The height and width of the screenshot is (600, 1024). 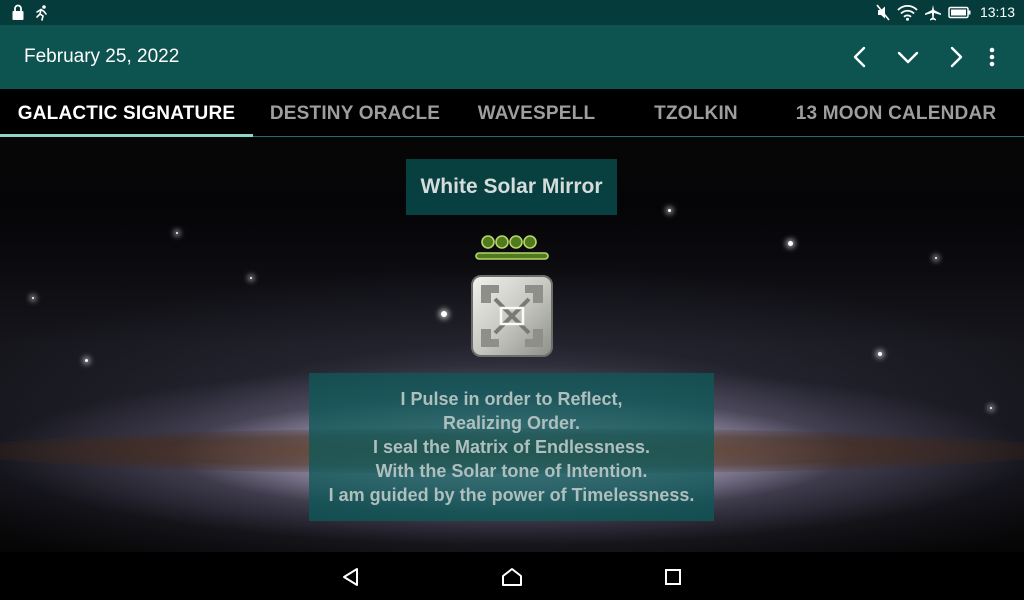 What do you see at coordinates (126, 113) in the screenshot?
I see `tab-galactic-signature: GALACTIC SIGNATURE` at bounding box center [126, 113].